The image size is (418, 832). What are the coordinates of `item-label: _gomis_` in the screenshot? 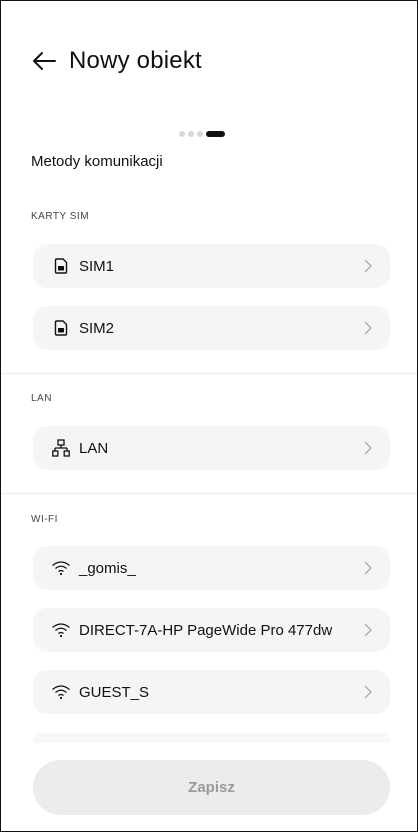 It's located at (107, 568).